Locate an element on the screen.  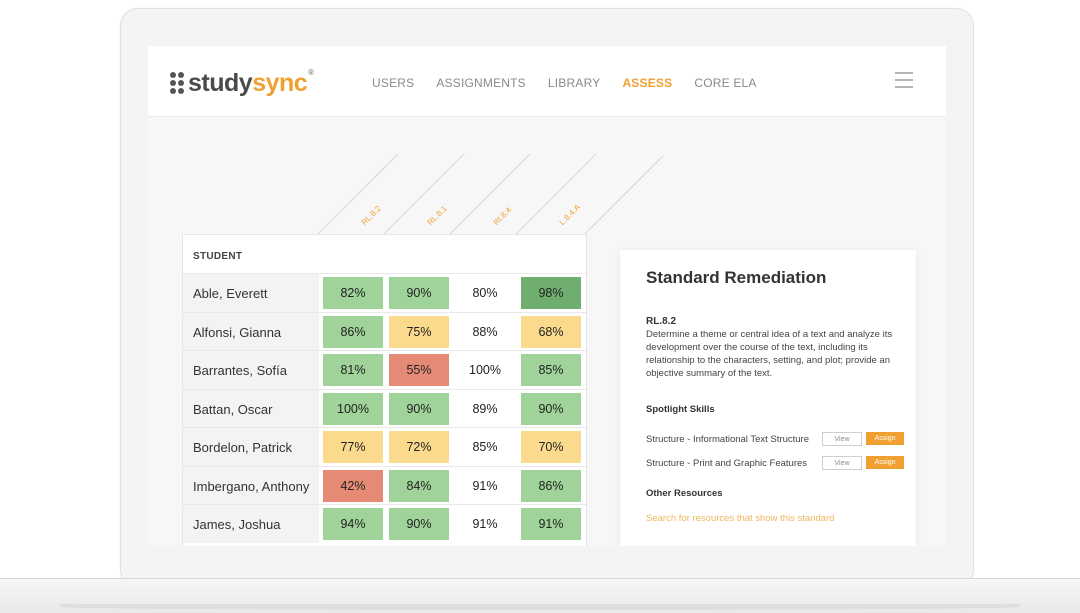
logo-study: study is located at coordinates (220, 82).